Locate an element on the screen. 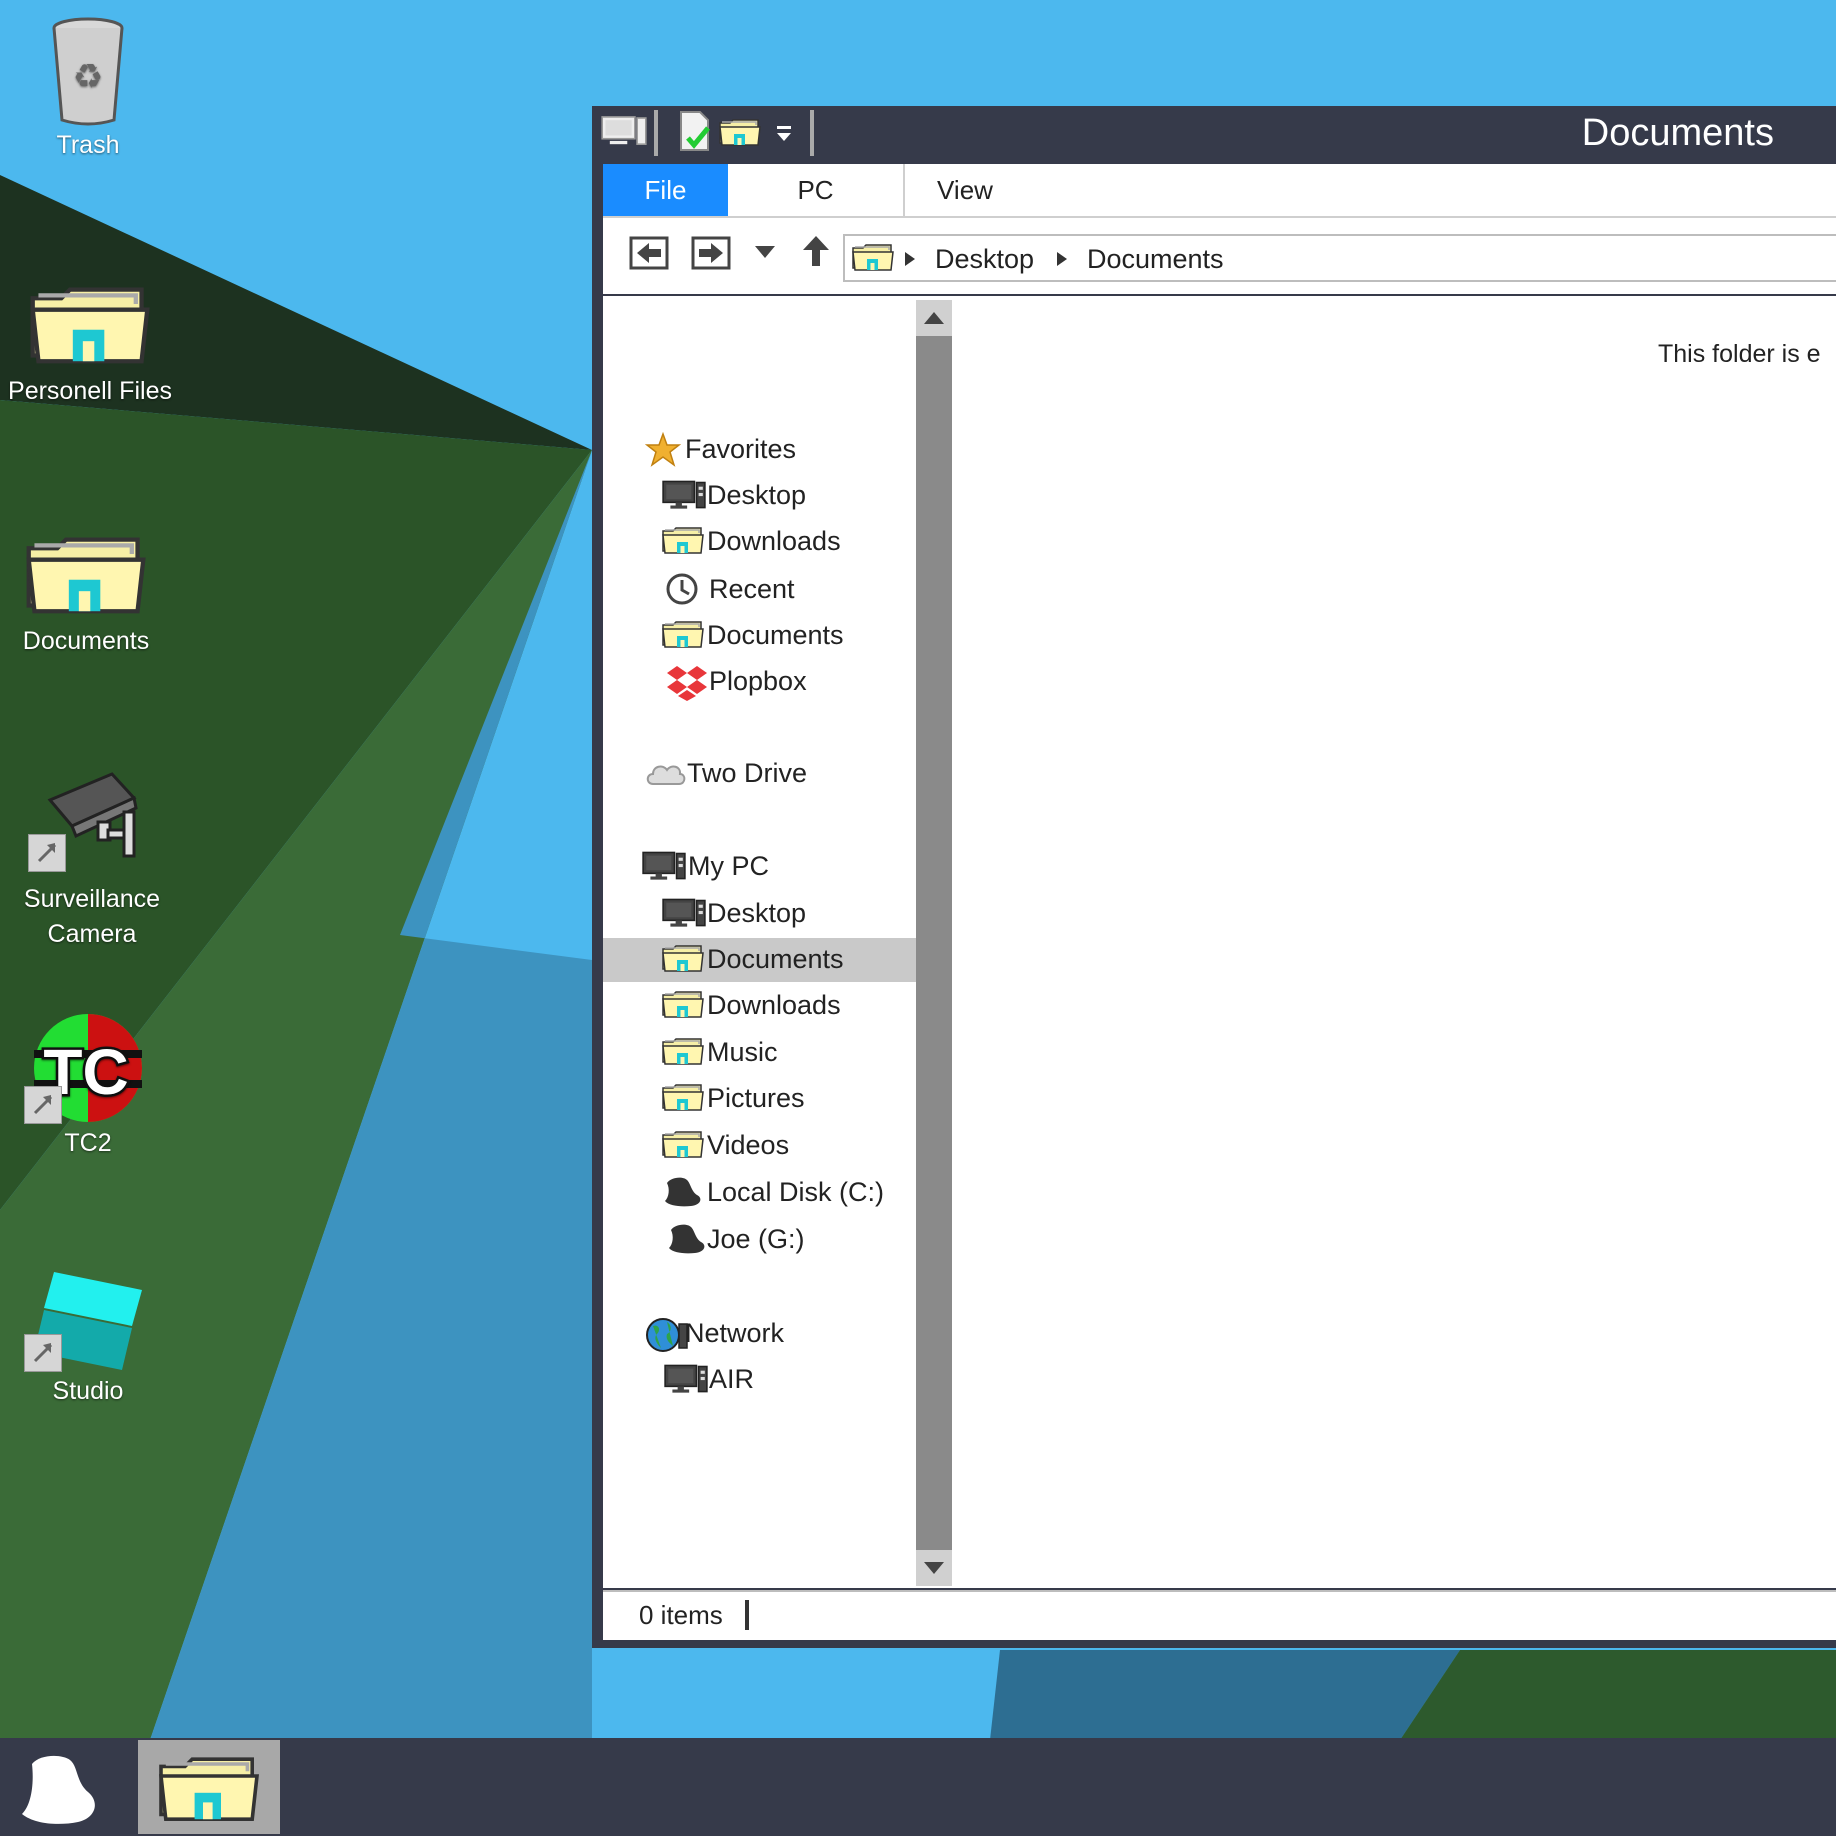 The height and width of the screenshot is (1836, 1836). breadcrumb-item: Desktop is located at coordinates (984, 259).